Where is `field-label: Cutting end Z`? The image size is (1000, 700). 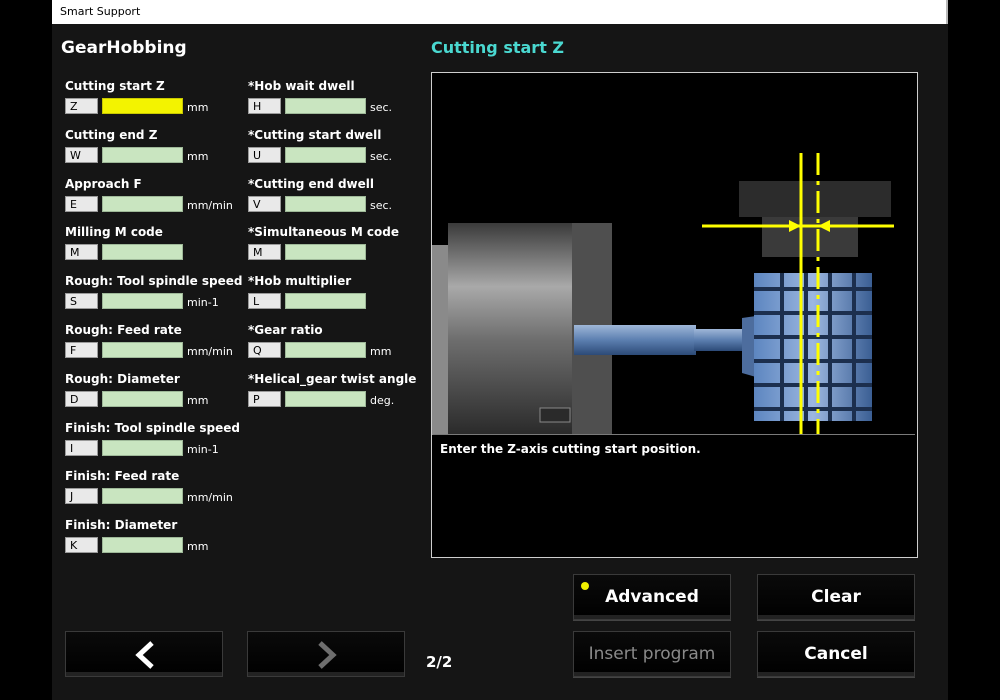
field-label: Cutting end Z is located at coordinates (111, 134).